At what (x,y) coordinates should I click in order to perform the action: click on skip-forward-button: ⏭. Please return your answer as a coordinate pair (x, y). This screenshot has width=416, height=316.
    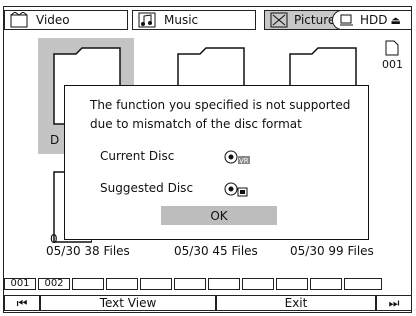
    Looking at the image, I should click on (394, 303).